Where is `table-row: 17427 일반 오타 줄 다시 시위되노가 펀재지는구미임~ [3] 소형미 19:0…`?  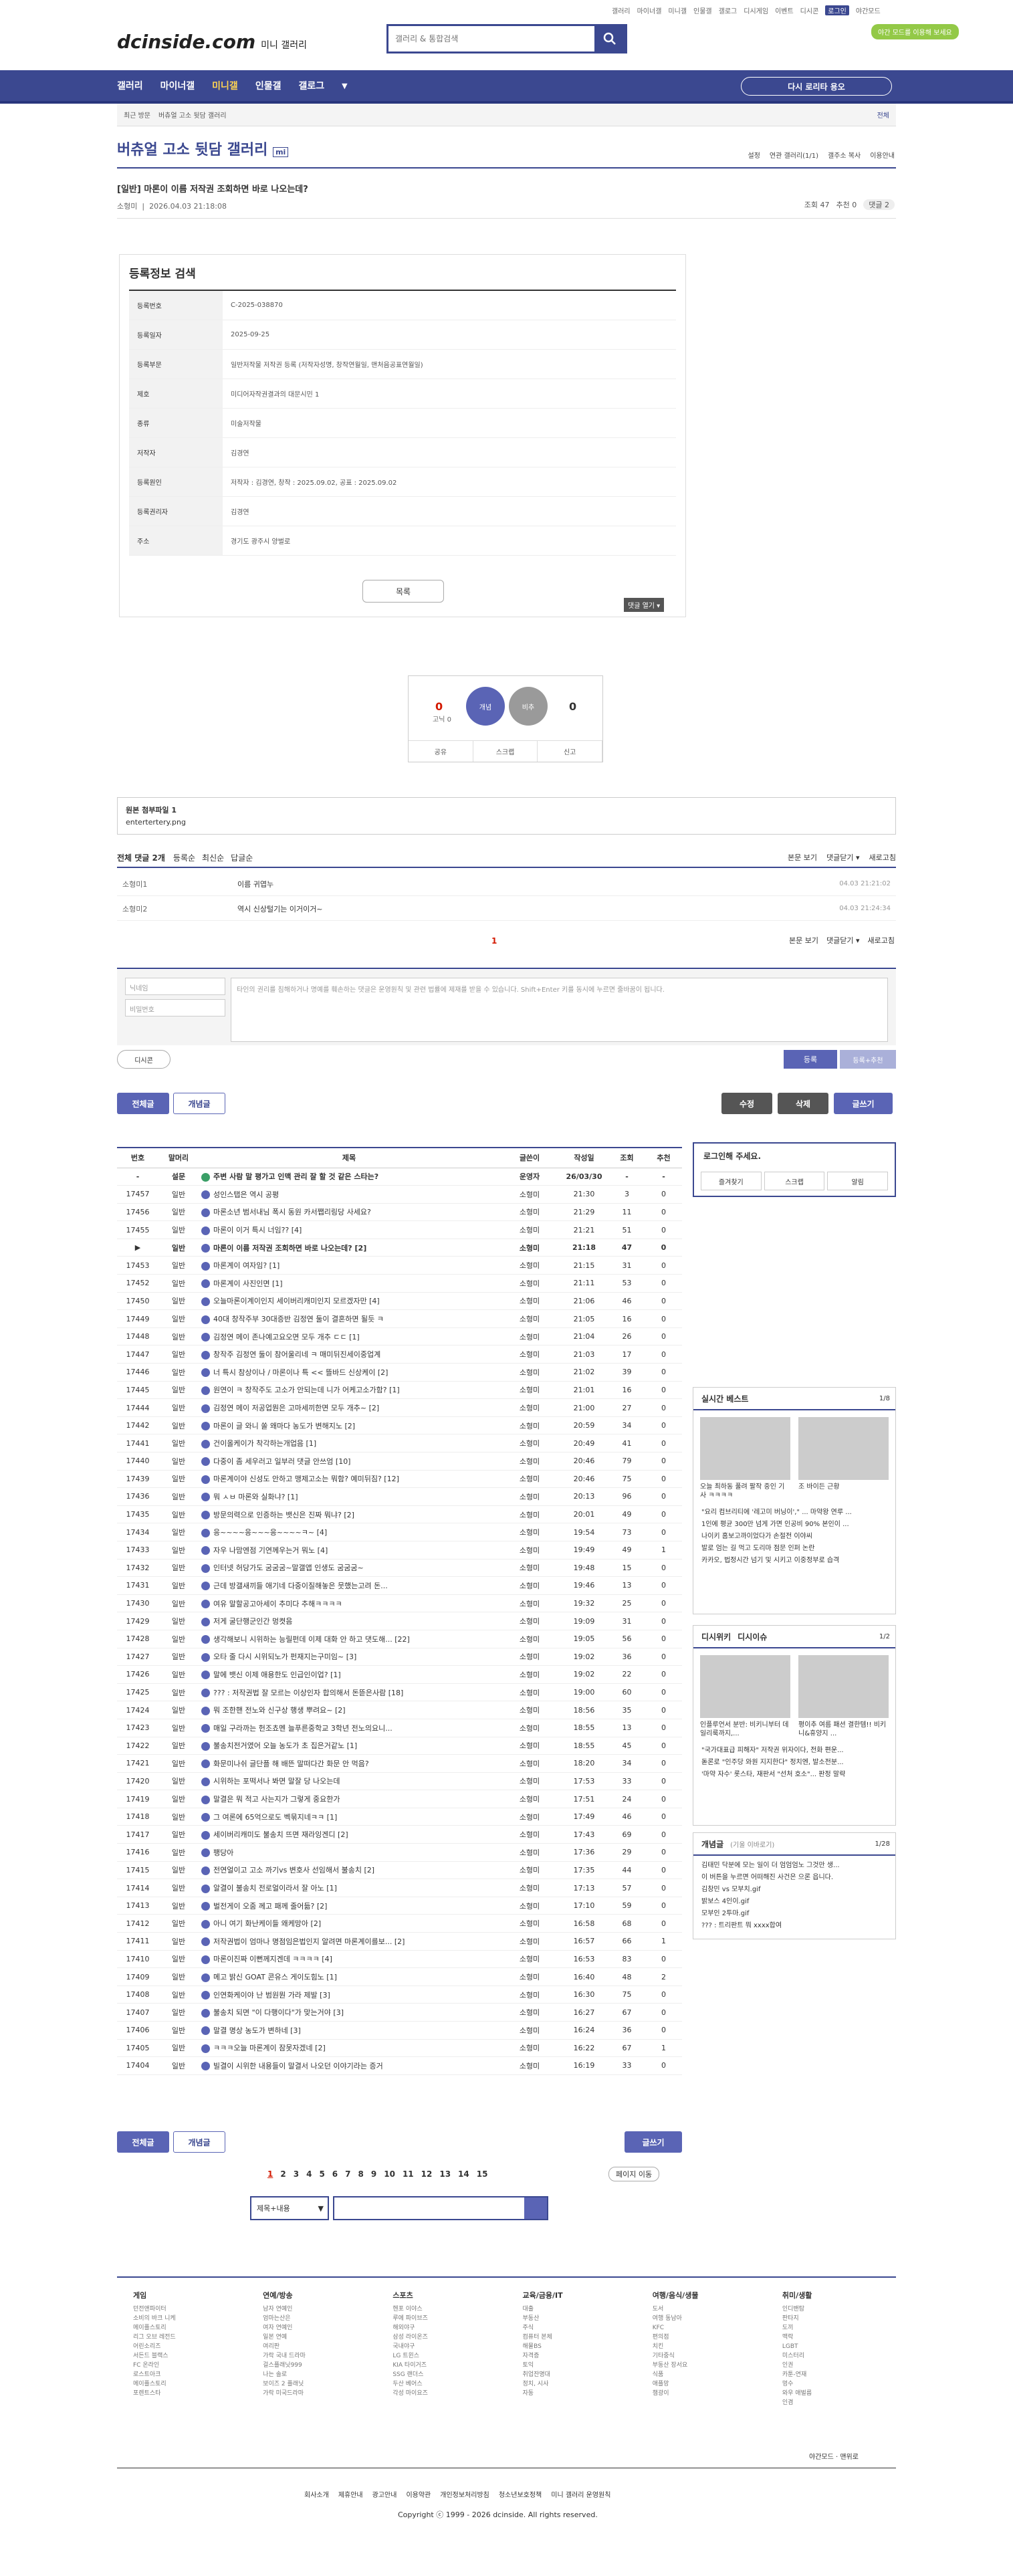 table-row: 17427 일반 오타 줄 다시 시위되노가 펀재지는구미임~ [3] 소형미 19:0… is located at coordinates (399, 1658).